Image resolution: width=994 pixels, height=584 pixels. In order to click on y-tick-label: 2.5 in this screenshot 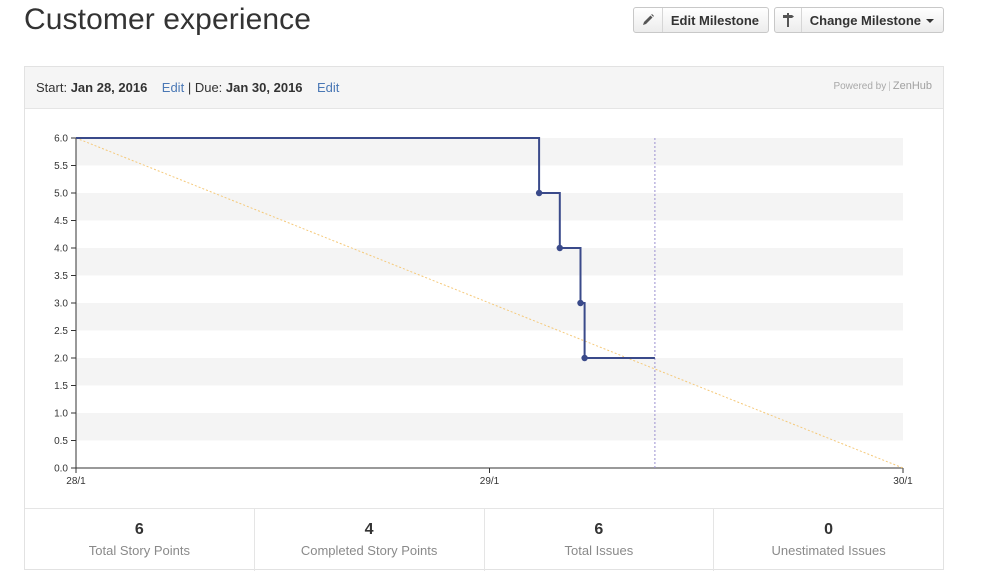, I will do `click(61, 331)`.